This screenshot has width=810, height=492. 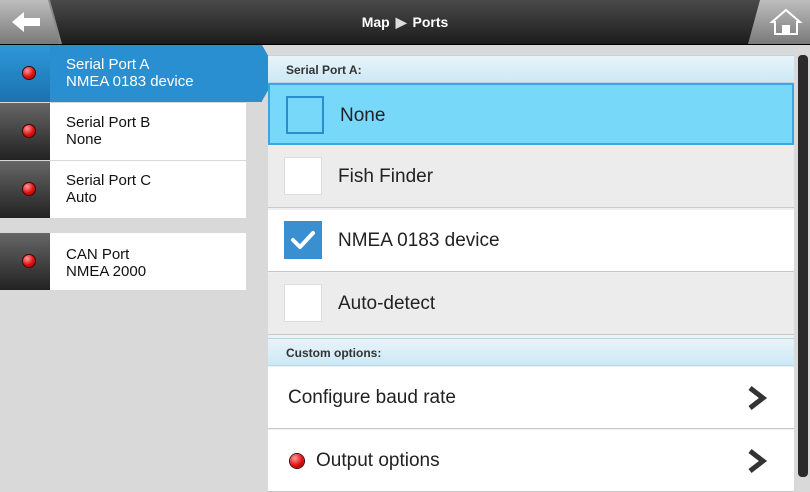 I want to click on breadcrumb-root: Map, so click(x=376, y=22).